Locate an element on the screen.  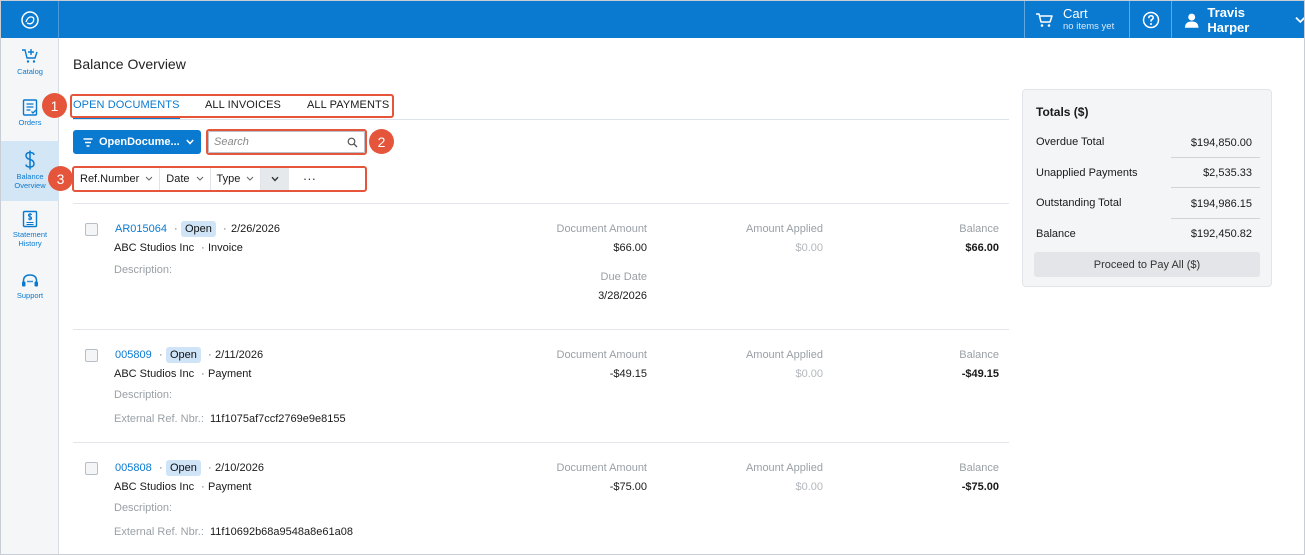
callout-badge-1: 1 is located at coordinates (54, 105).